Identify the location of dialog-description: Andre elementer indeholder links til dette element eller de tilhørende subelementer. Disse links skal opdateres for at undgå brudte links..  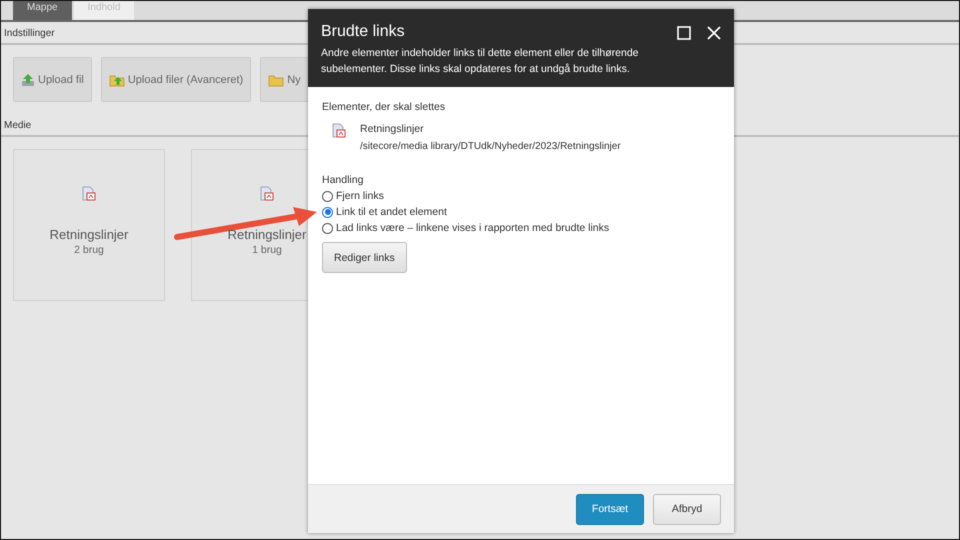
(480, 61).